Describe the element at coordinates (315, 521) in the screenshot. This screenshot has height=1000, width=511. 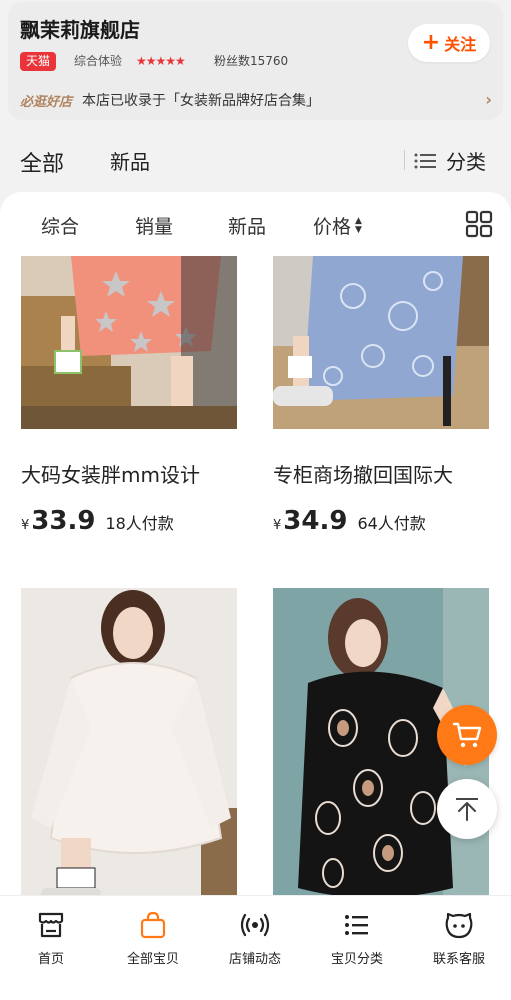
I see `product-price: 34.9` at that location.